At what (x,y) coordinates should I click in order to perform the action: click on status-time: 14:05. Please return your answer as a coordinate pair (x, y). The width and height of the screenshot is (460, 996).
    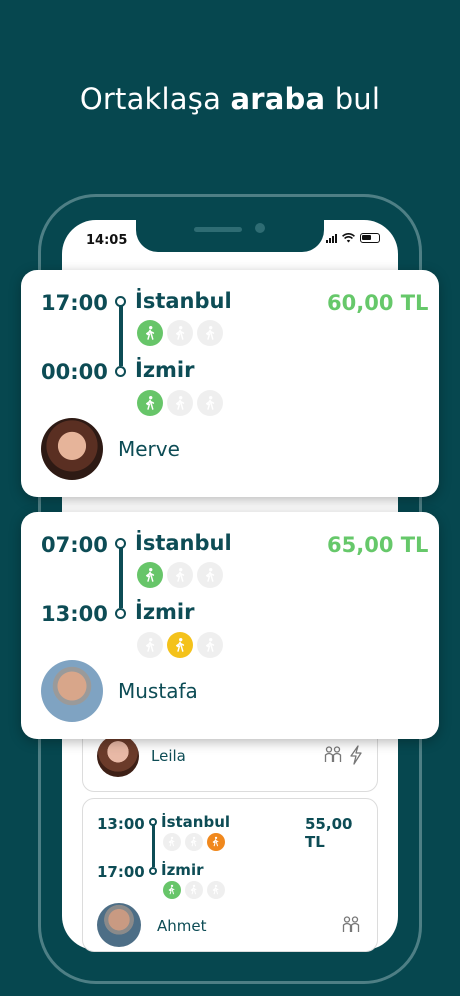
    Looking at the image, I should click on (107, 240).